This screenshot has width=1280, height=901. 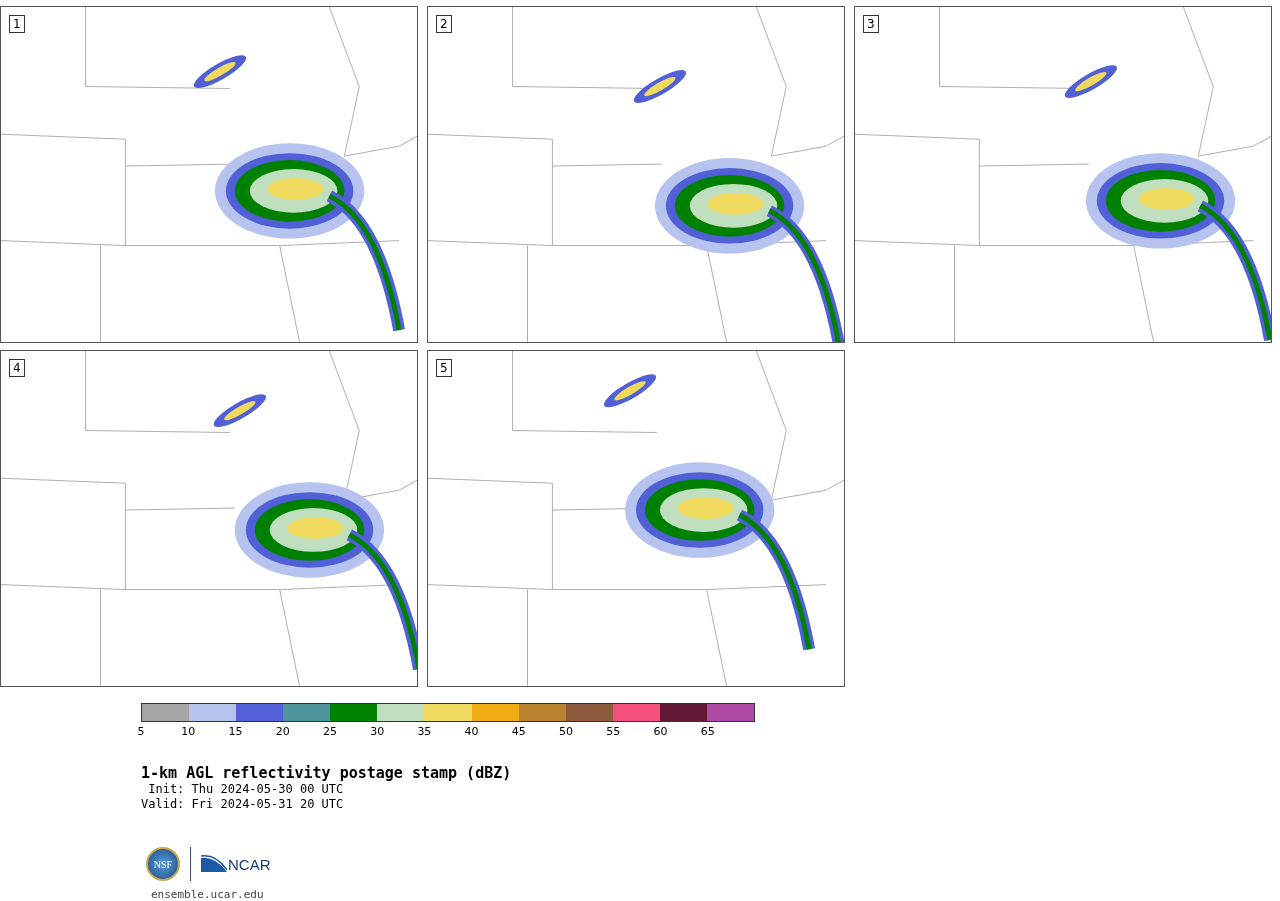 I want to click on tick-label: 60, so click(x=660, y=732).